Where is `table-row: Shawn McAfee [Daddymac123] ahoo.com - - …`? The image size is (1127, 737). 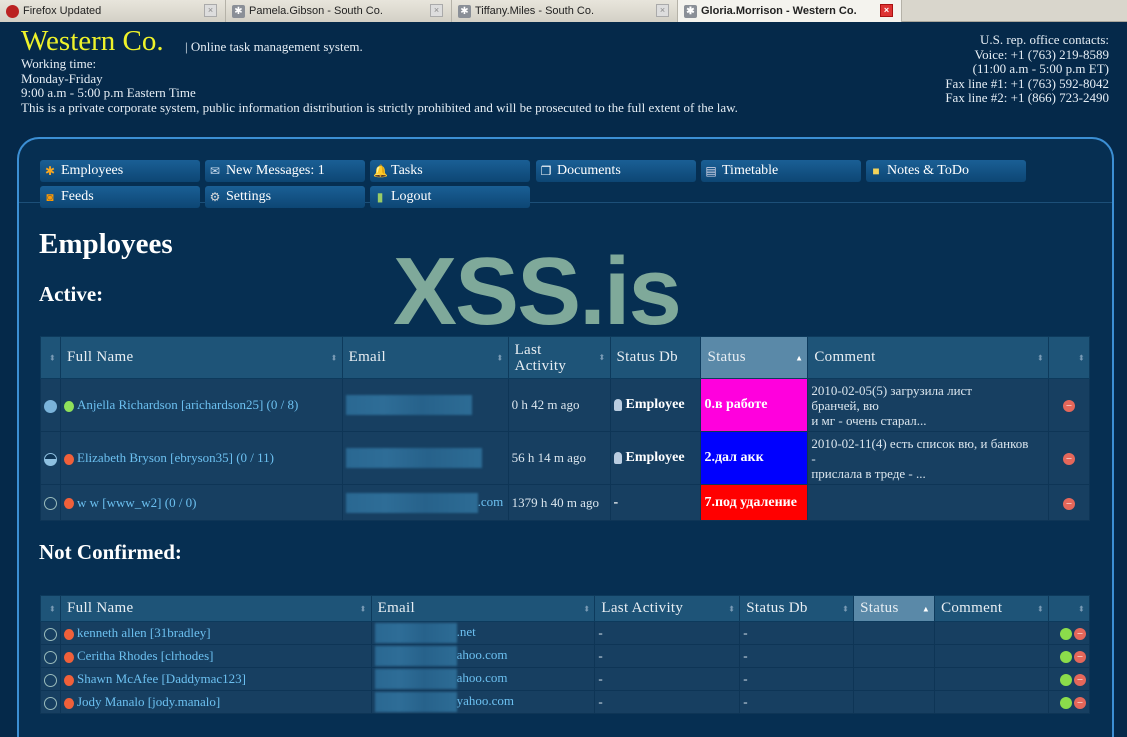
table-row: Shawn McAfee [Daddymac123] ahoo.com - - … is located at coordinates (565, 679).